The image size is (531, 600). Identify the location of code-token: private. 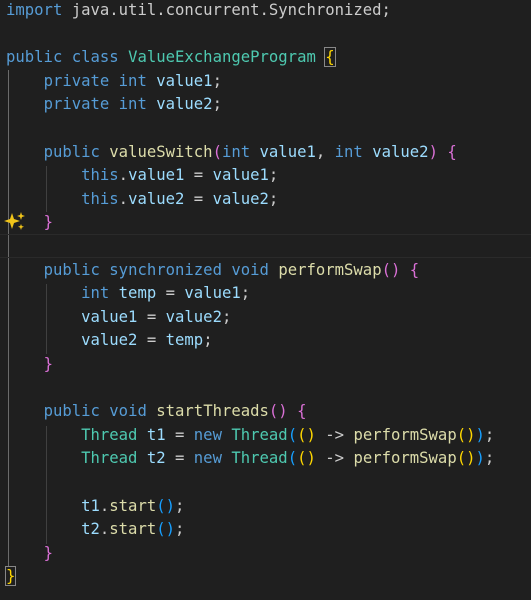
(76, 80).